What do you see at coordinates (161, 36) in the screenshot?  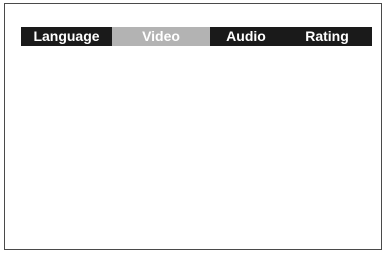 I see `tab-video: Video` at bounding box center [161, 36].